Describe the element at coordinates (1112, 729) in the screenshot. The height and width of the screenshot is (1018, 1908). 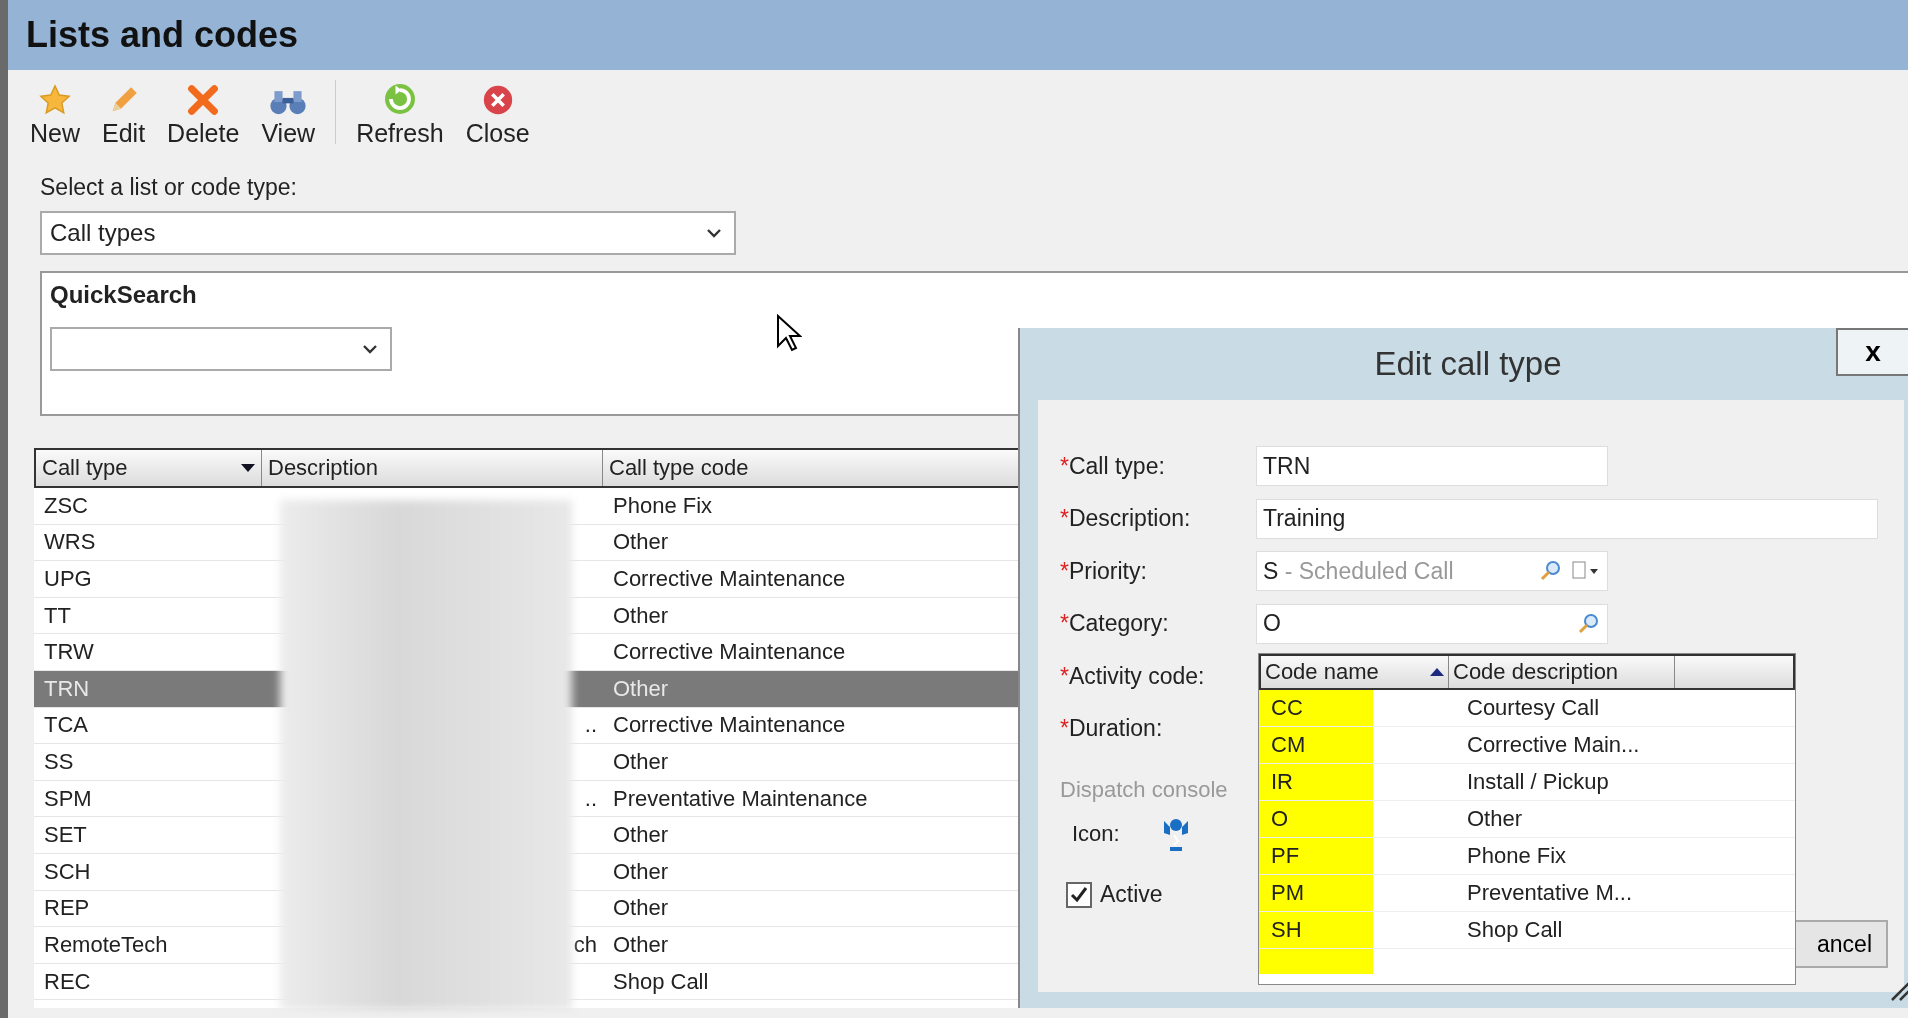
I see `field-label: *Duration:` at that location.